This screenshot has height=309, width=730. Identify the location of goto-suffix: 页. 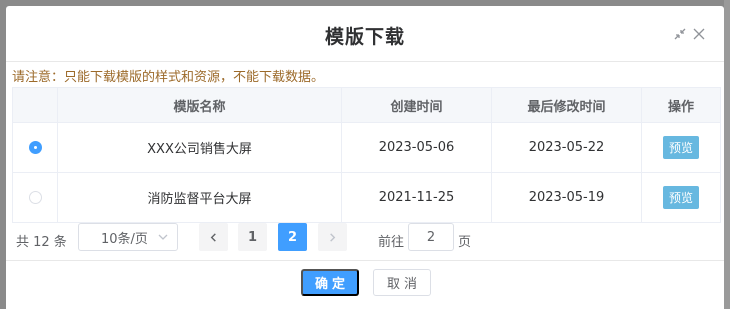
(465, 242).